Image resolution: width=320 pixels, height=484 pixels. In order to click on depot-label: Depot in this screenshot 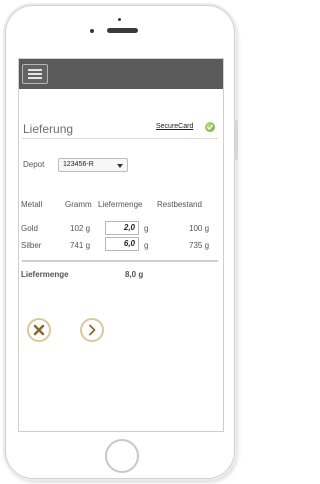, I will do `click(34, 164)`.